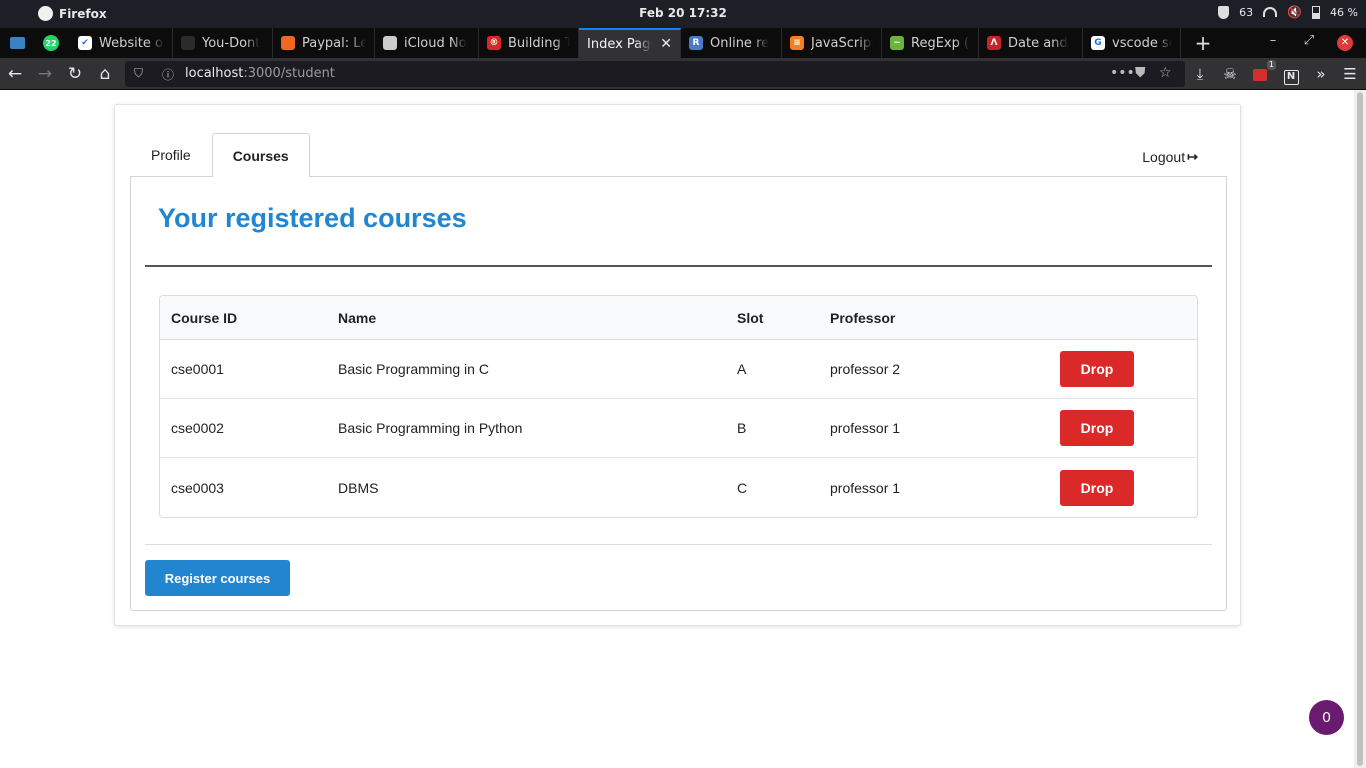  What do you see at coordinates (131, 43) in the screenshot?
I see `browser-tab-label: Website or` at bounding box center [131, 43].